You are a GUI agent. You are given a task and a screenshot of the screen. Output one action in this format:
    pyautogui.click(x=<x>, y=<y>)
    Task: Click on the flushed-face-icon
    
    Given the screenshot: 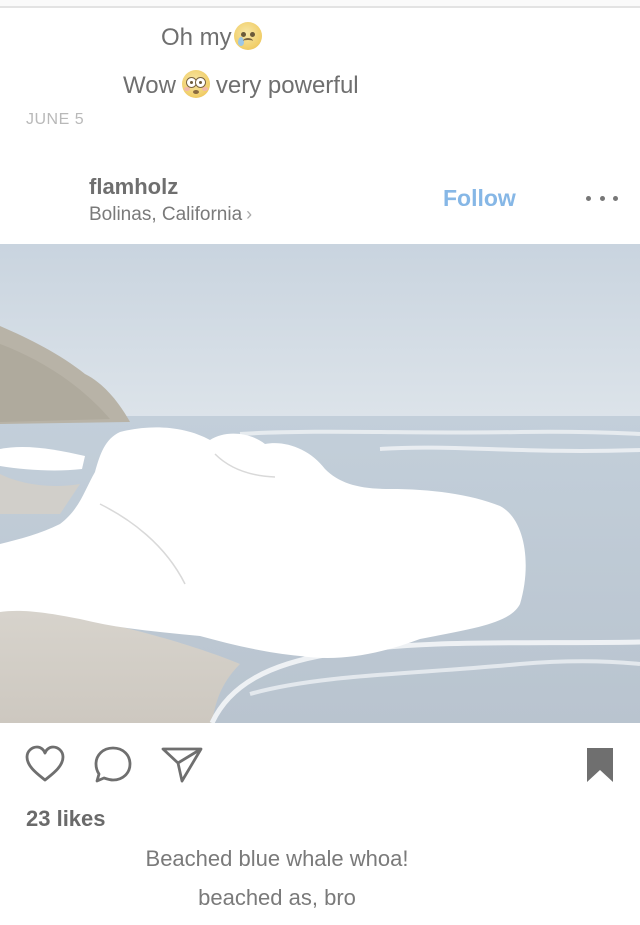 What is the action you would take?
    pyautogui.click(x=195, y=84)
    